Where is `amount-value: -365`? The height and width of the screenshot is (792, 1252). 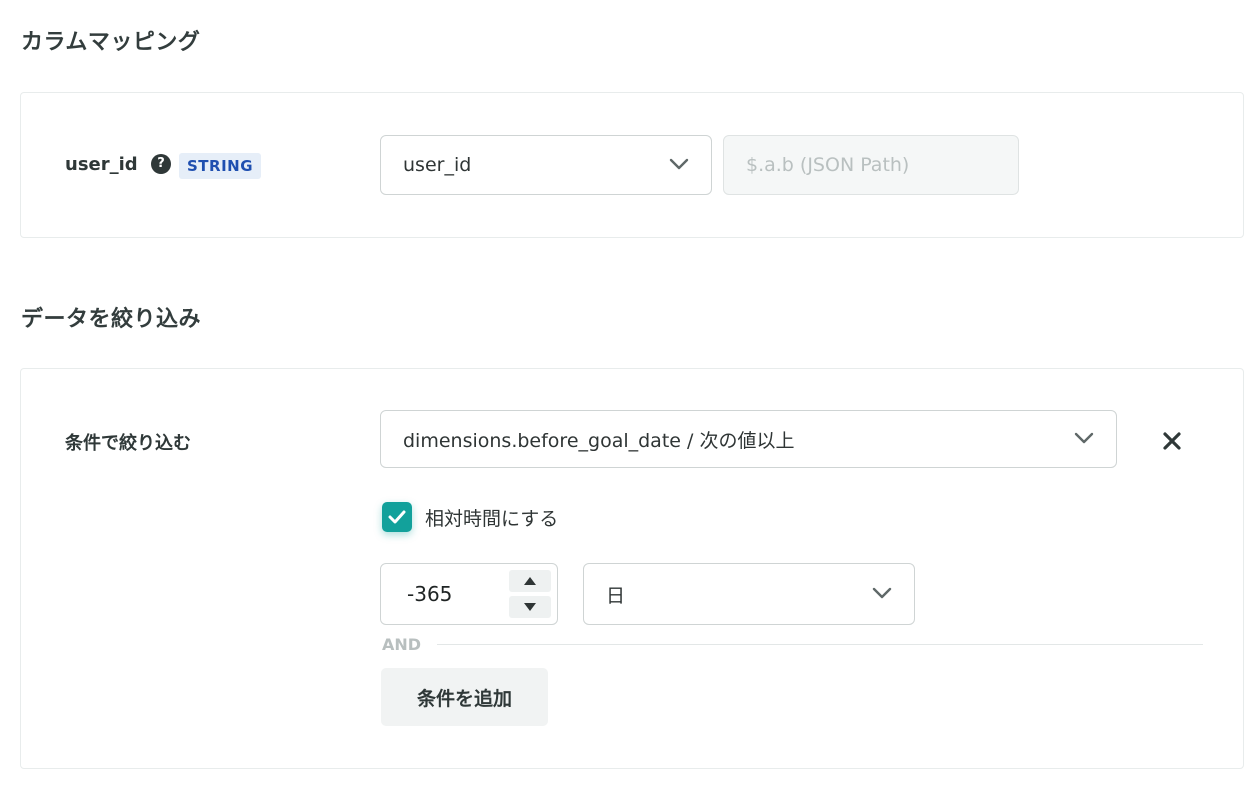 amount-value: -365 is located at coordinates (430, 594).